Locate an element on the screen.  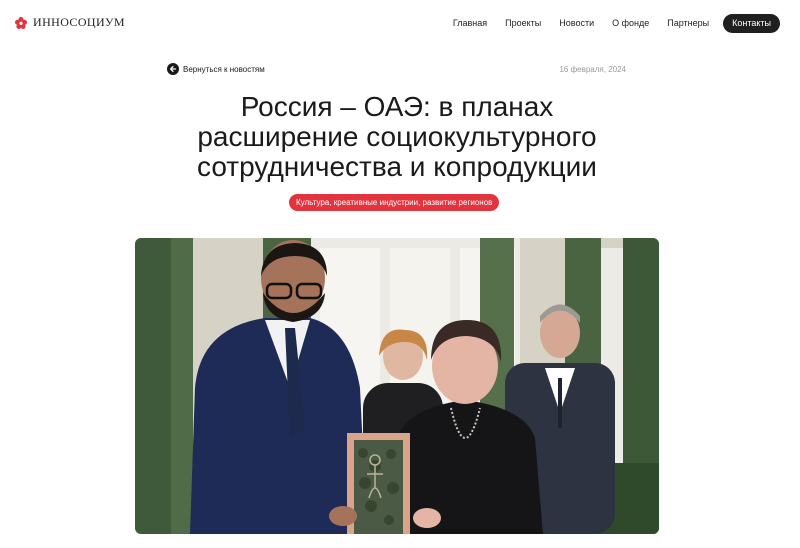
back-to-news-link: Вернуться к новостям is located at coordinates (216, 69).